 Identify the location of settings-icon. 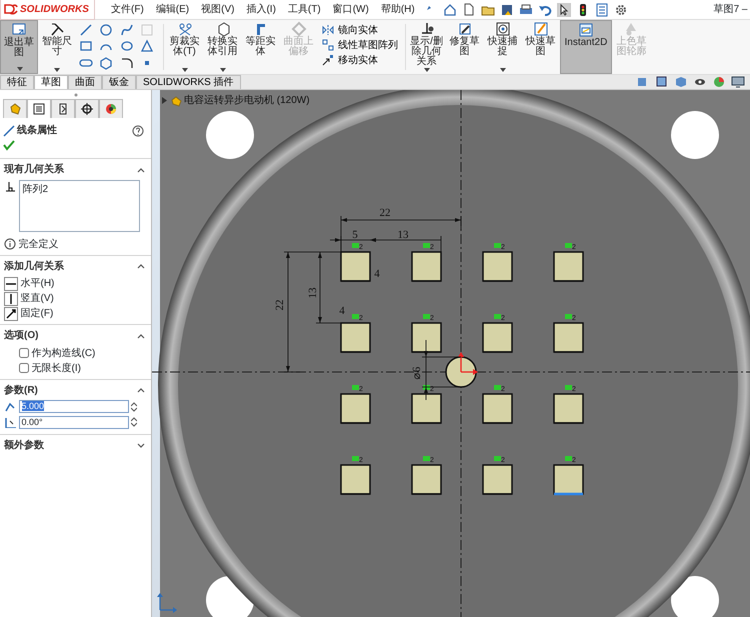
(621, 9).